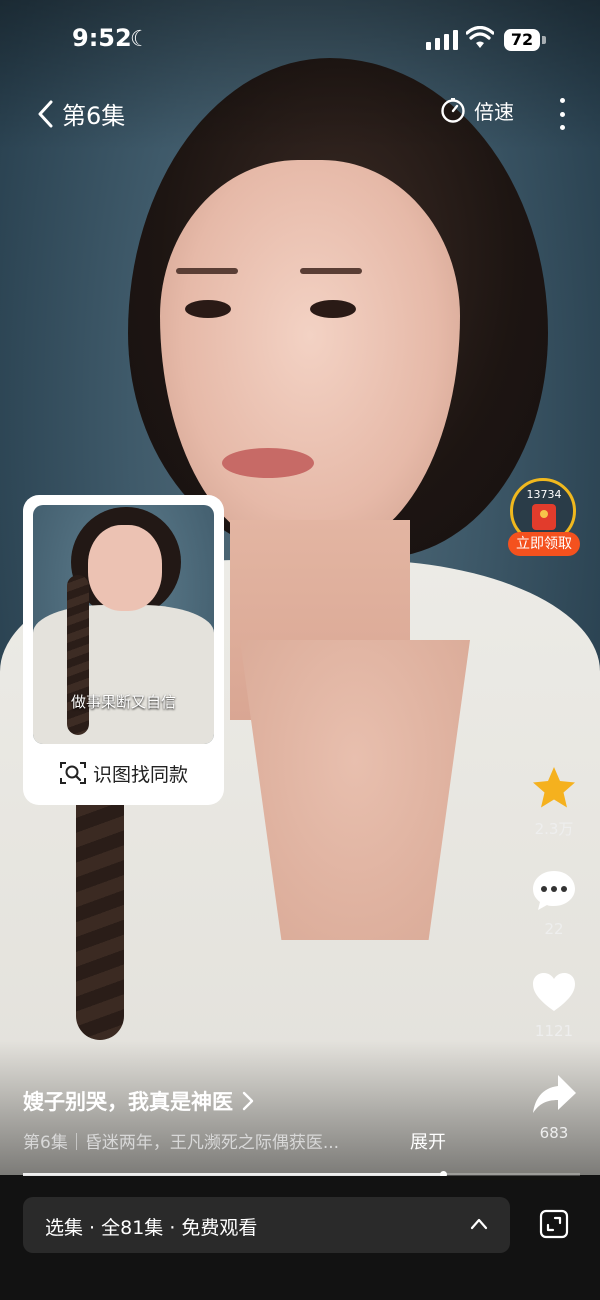  I want to click on star-icon, so click(554, 787).